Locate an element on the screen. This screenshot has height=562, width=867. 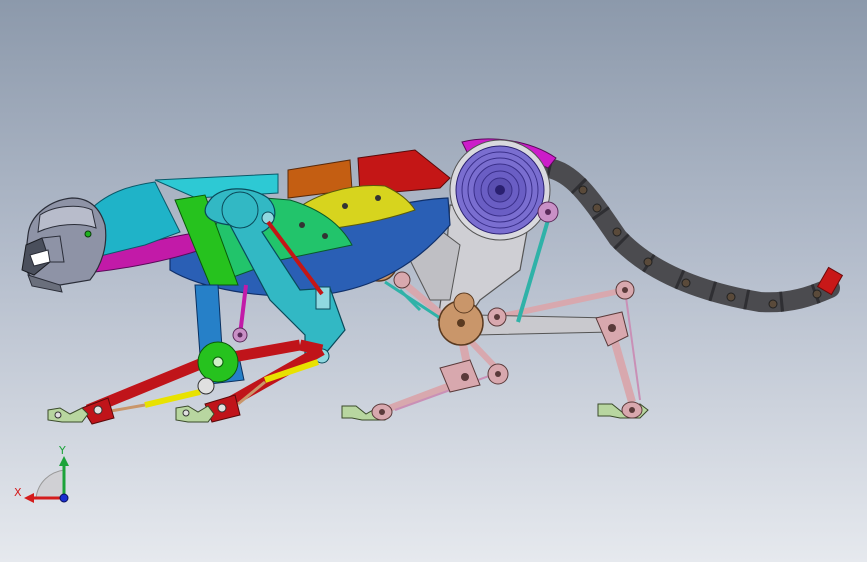
front-left-paw is located at coordinates (68, 415).